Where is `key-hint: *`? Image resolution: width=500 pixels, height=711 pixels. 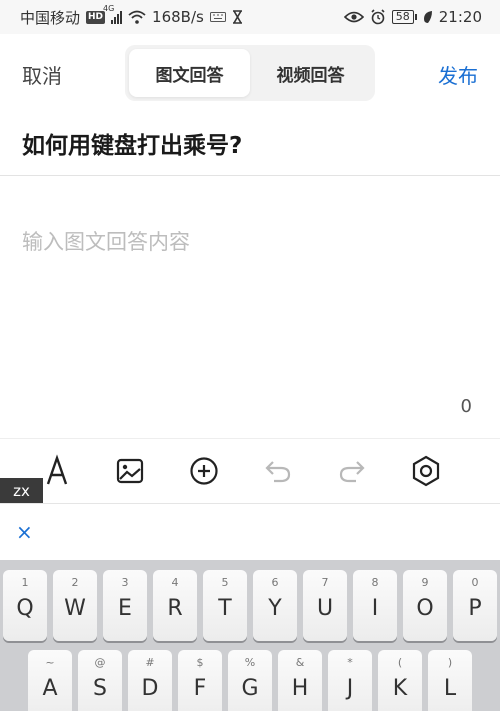 key-hint: * is located at coordinates (350, 662).